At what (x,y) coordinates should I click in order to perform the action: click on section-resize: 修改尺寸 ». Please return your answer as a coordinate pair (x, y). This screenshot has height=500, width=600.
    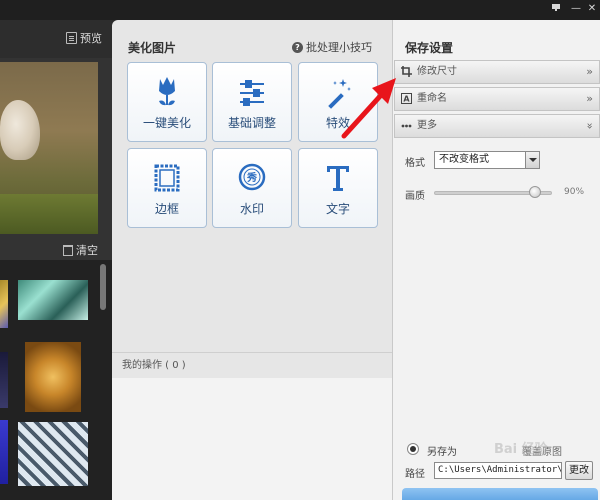
    Looking at the image, I should click on (497, 72).